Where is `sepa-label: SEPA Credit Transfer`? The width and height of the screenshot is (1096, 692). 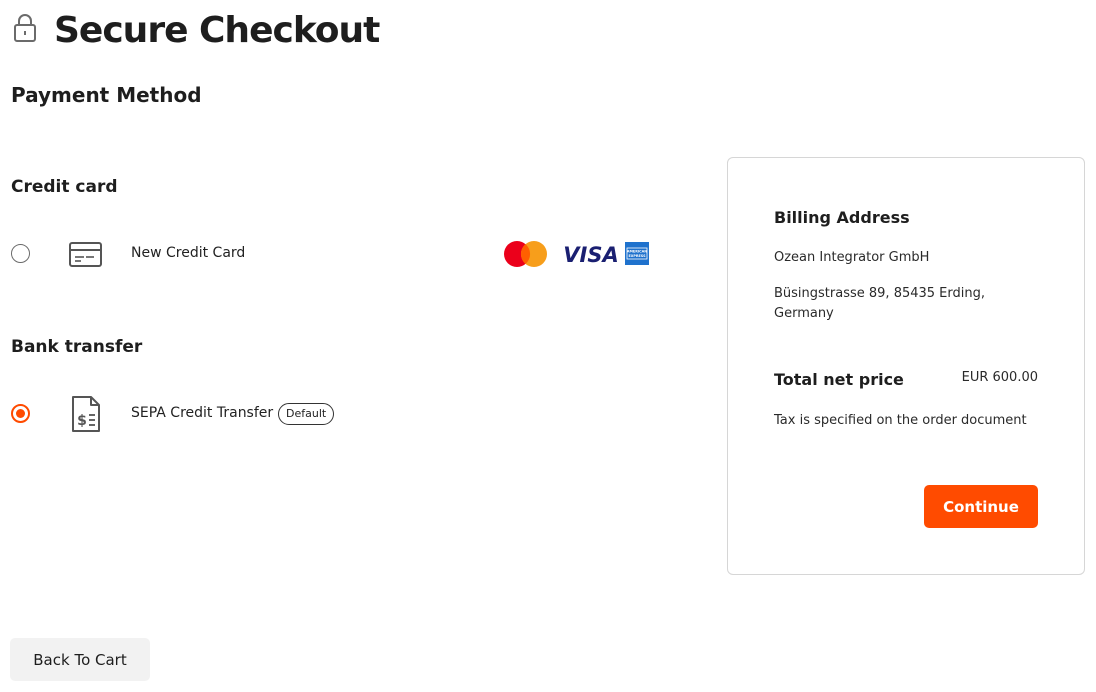 sepa-label: SEPA Credit Transfer is located at coordinates (202, 413).